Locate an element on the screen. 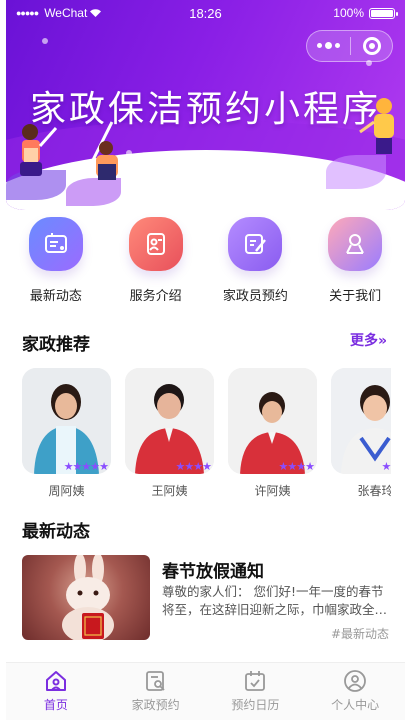 This screenshot has height=720, width=411. booking-search-icon is located at coordinates (155, 681).